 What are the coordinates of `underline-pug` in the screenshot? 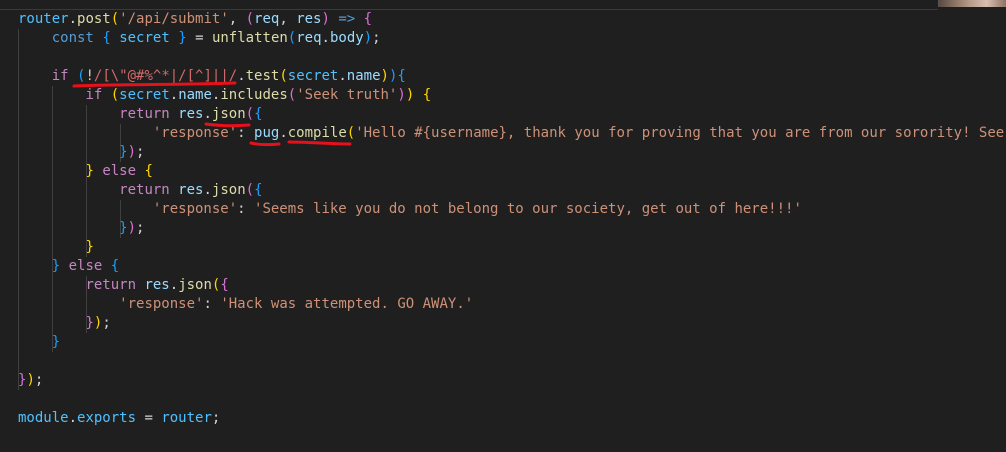 It's located at (265, 144).